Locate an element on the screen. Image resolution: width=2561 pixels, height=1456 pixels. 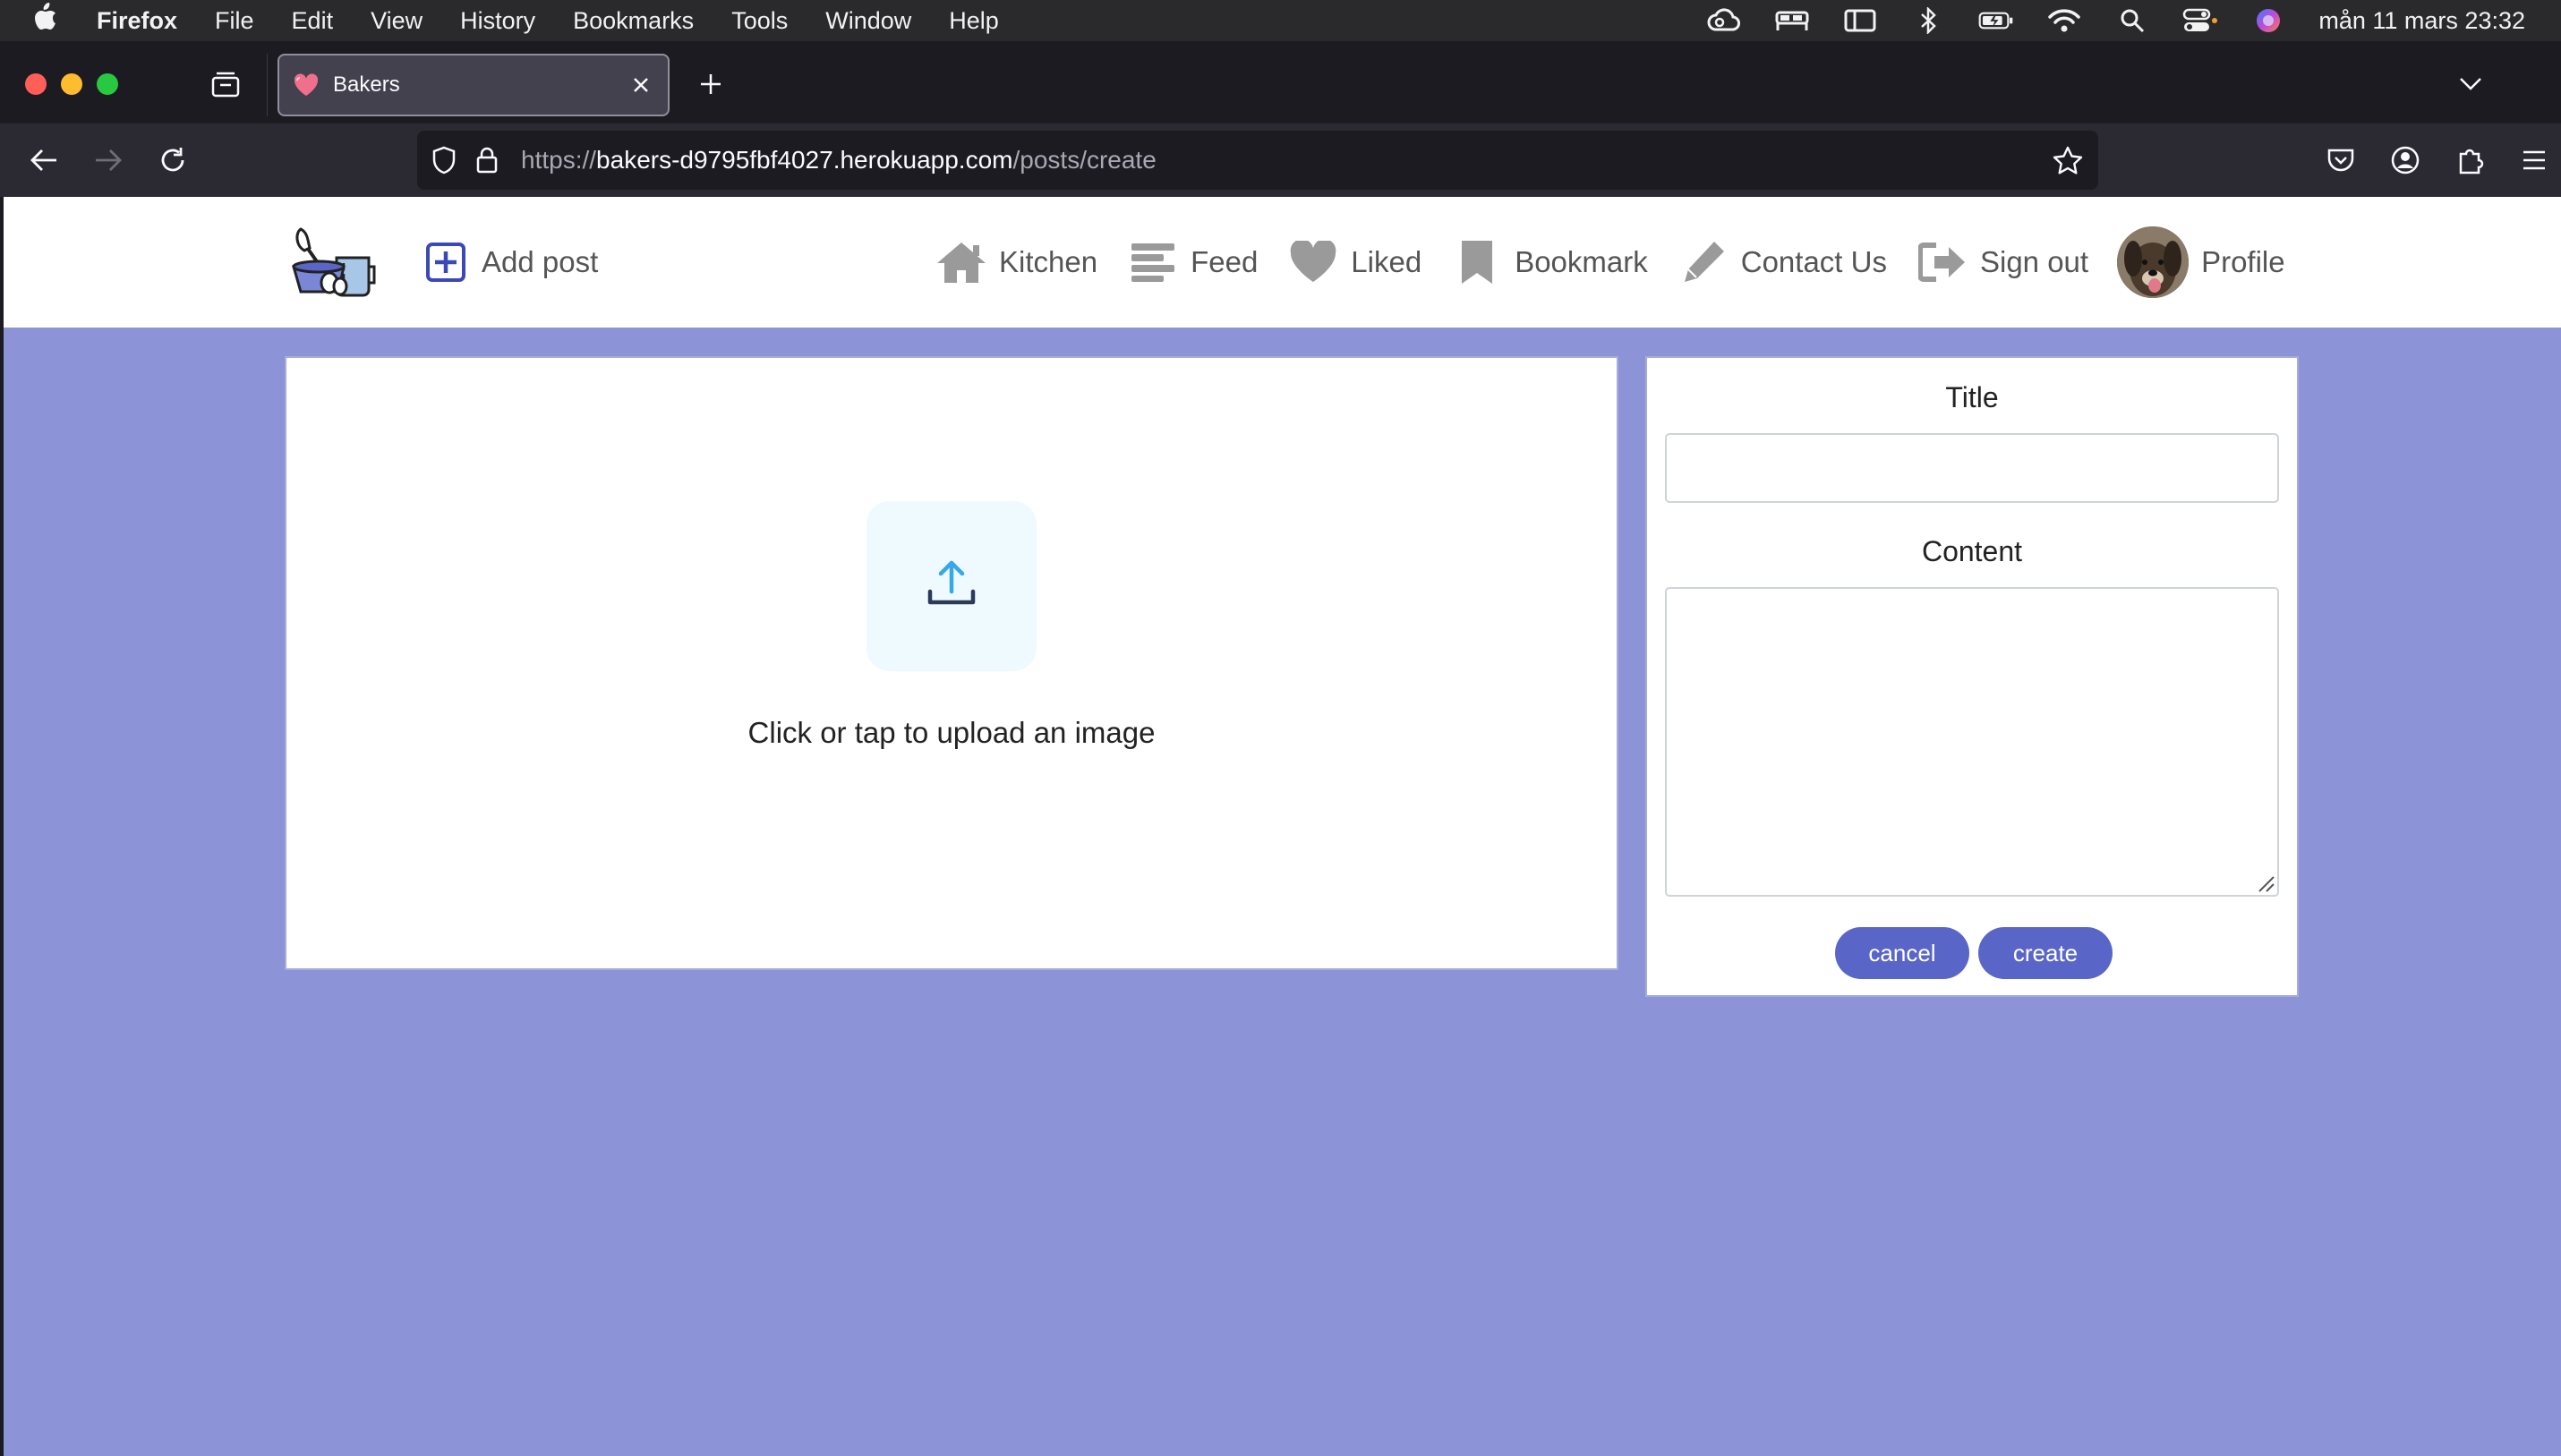
sign-out-icon is located at coordinates (1942, 262).